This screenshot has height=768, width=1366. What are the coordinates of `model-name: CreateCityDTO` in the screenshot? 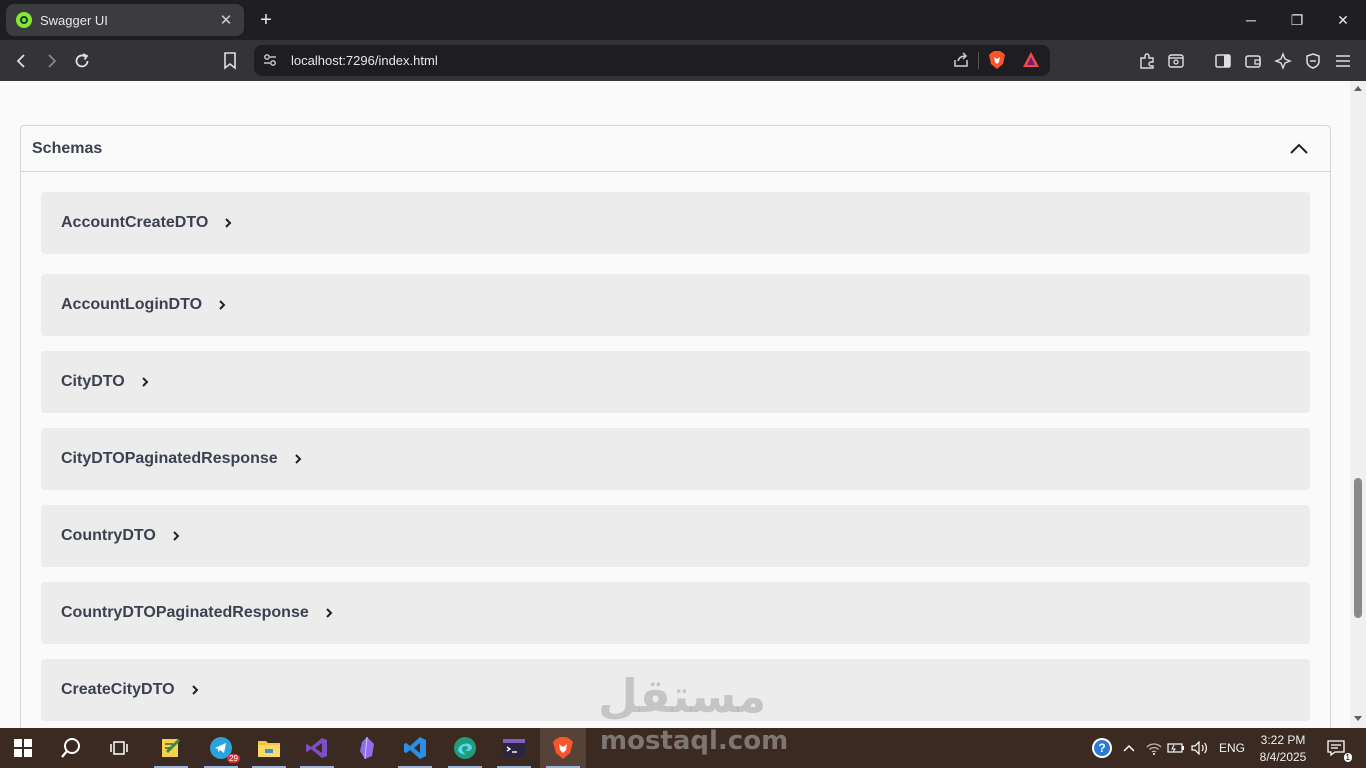 It's located at (118, 689).